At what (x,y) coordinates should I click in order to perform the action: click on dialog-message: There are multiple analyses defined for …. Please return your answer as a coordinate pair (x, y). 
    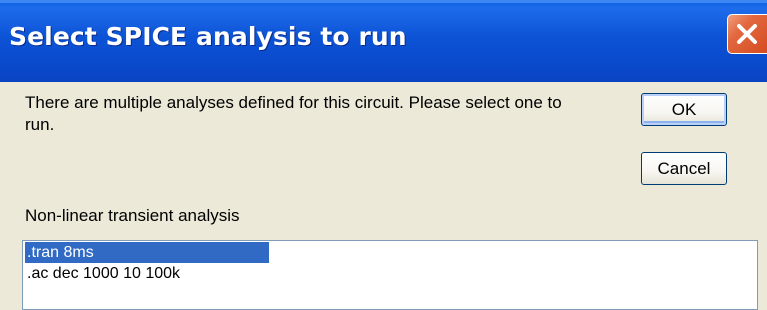
    Looking at the image, I should click on (293, 113).